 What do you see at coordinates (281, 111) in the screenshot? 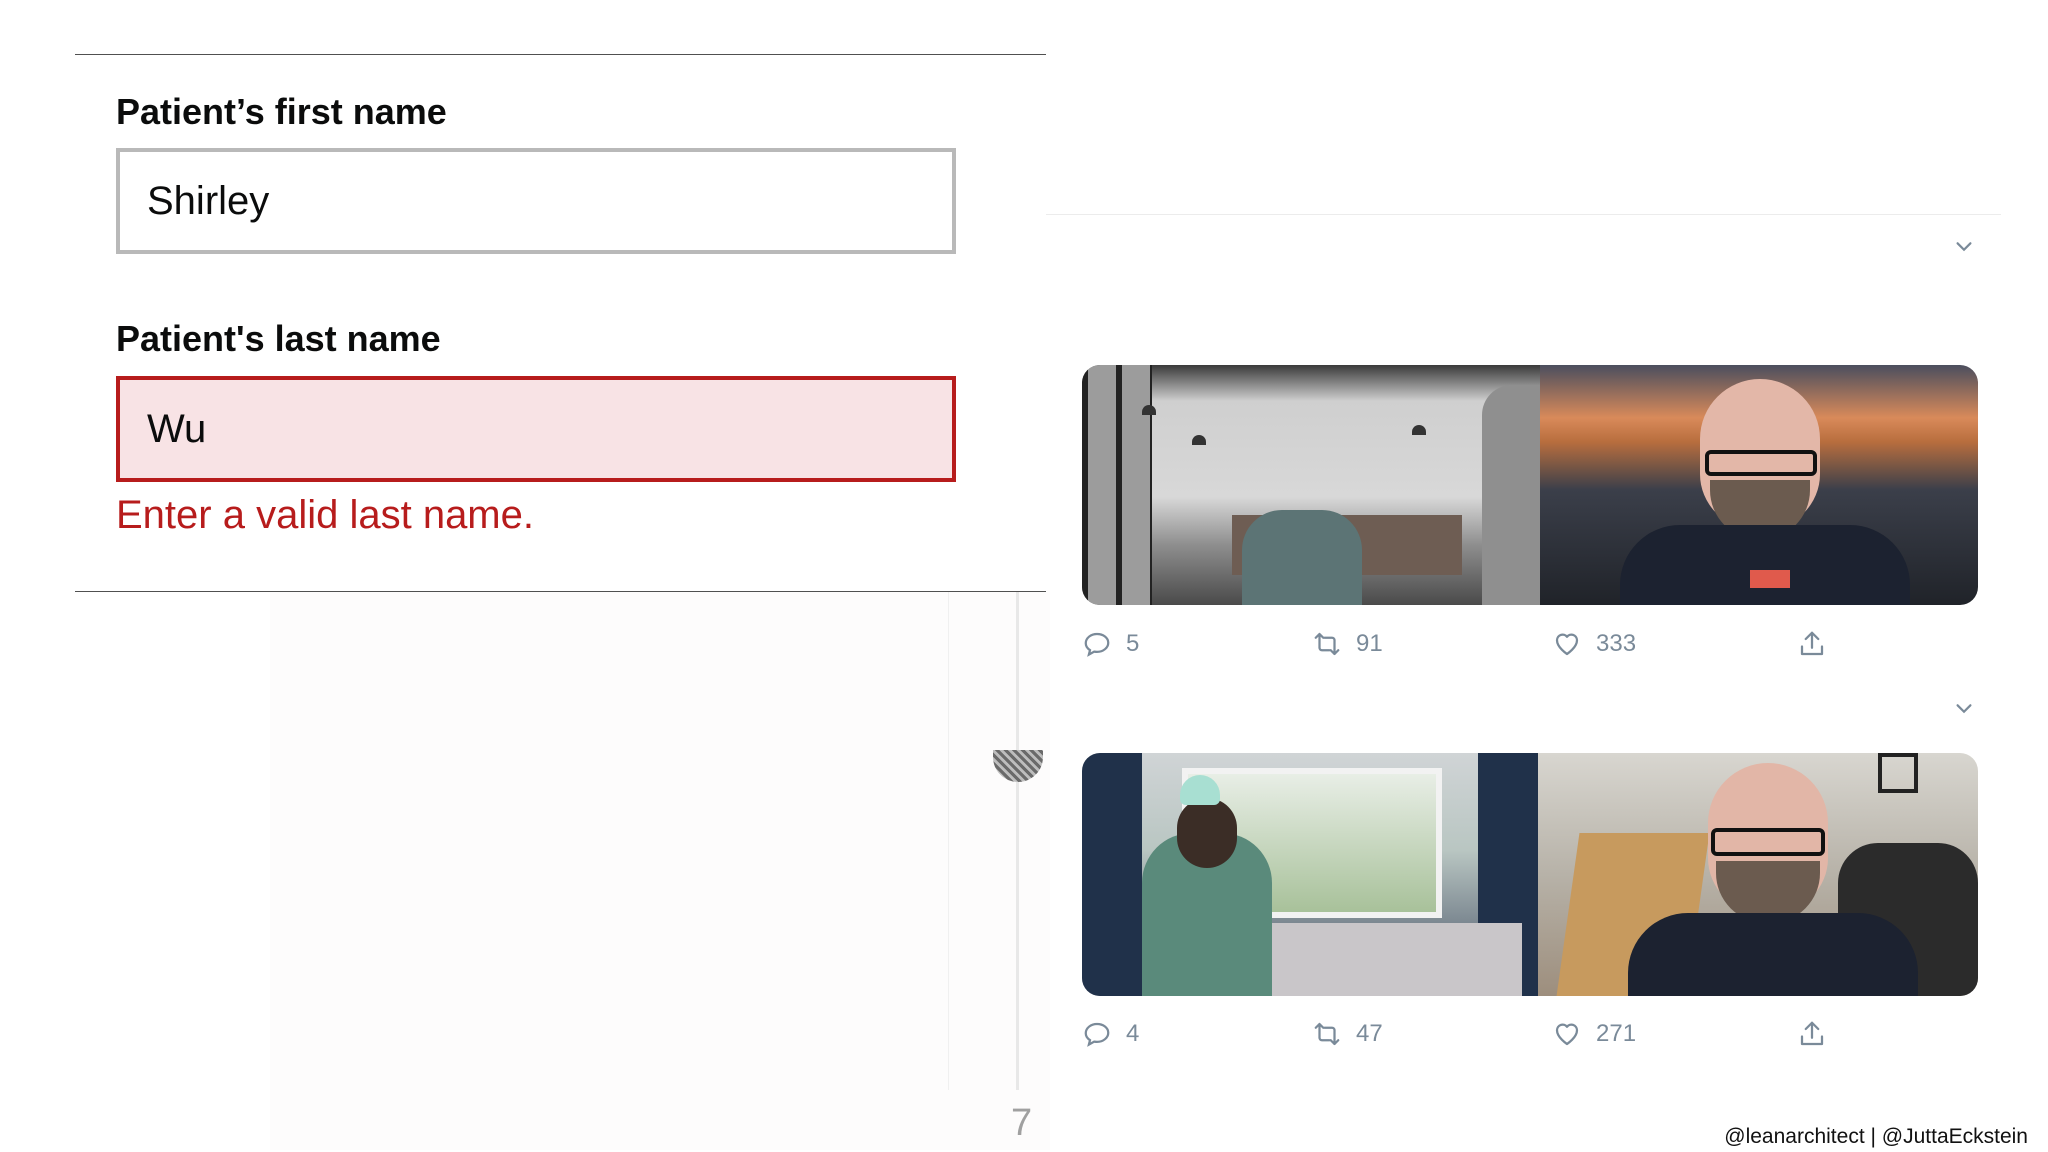
I see `first-name-label: Patient’s first name` at bounding box center [281, 111].